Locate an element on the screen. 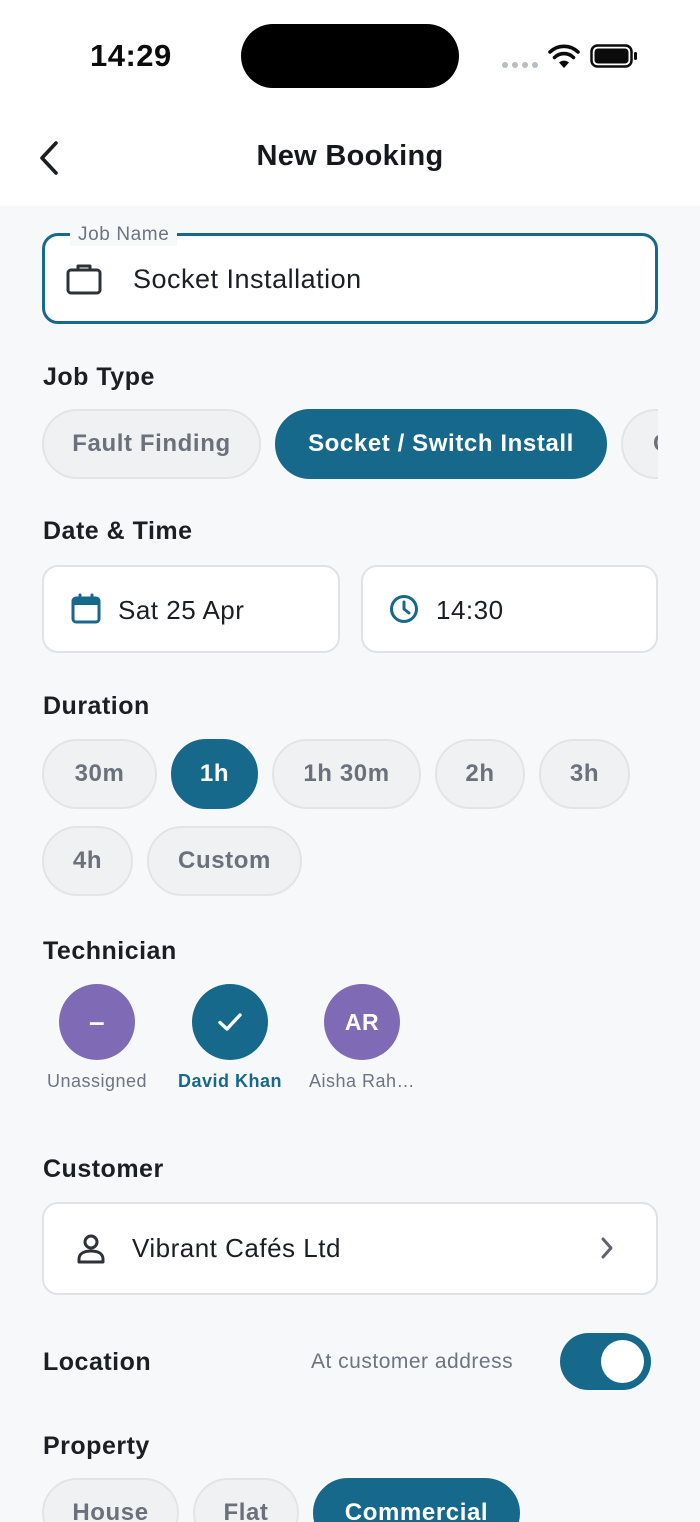 This screenshot has width=700, height=1522. duration-chip-2h: 2h is located at coordinates (480, 774).